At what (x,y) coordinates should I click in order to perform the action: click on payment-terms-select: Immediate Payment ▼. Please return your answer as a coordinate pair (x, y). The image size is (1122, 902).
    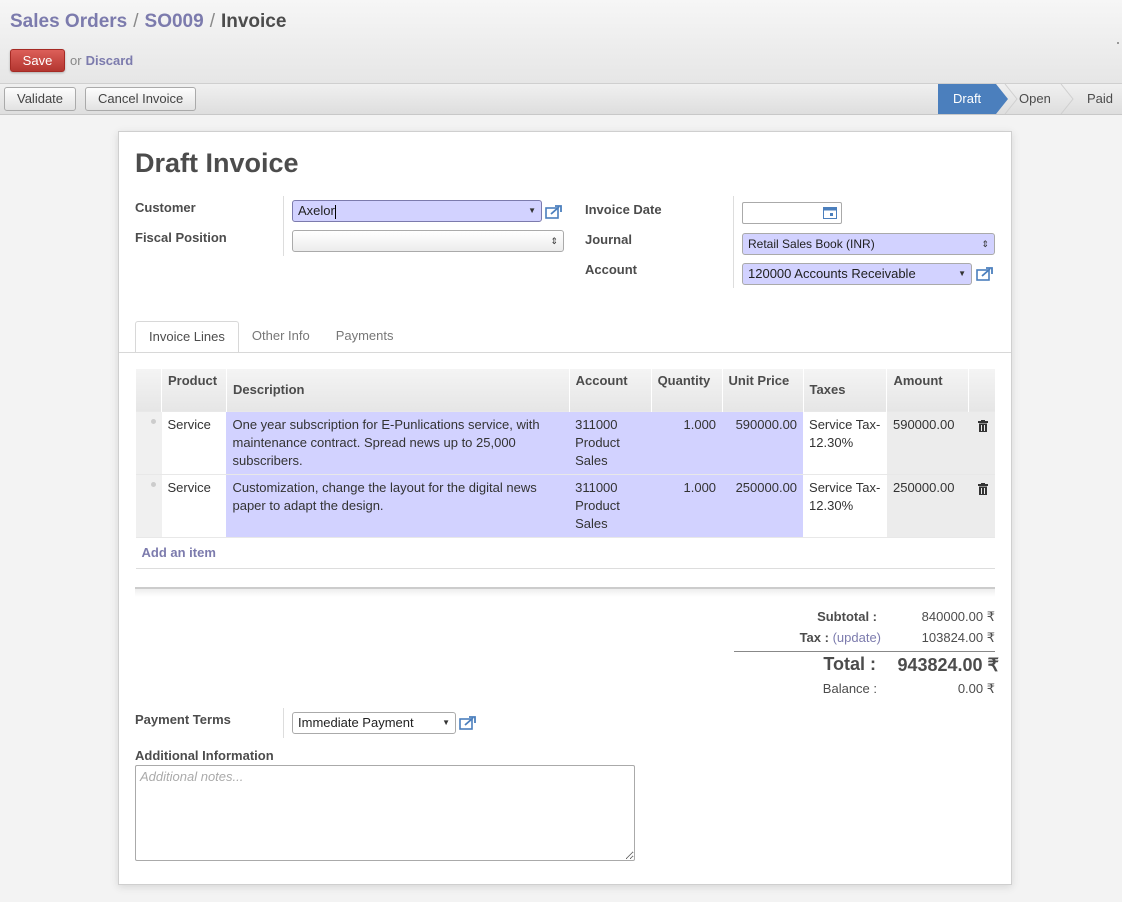
    Looking at the image, I should click on (374, 723).